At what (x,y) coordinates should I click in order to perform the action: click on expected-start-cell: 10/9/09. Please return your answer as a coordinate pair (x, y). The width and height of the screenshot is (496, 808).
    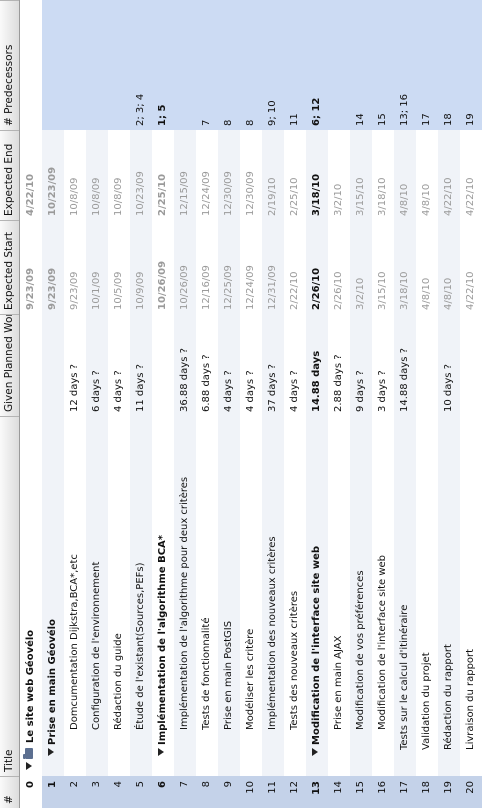
    Looking at the image, I should click on (141, 267).